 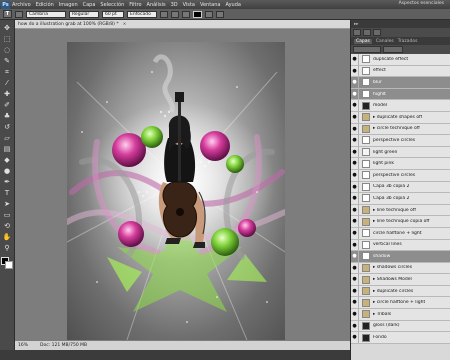 What do you see at coordinates (421, 3) in the screenshot?
I see `workspace-switcher: Aspectos esenciales` at bounding box center [421, 3].